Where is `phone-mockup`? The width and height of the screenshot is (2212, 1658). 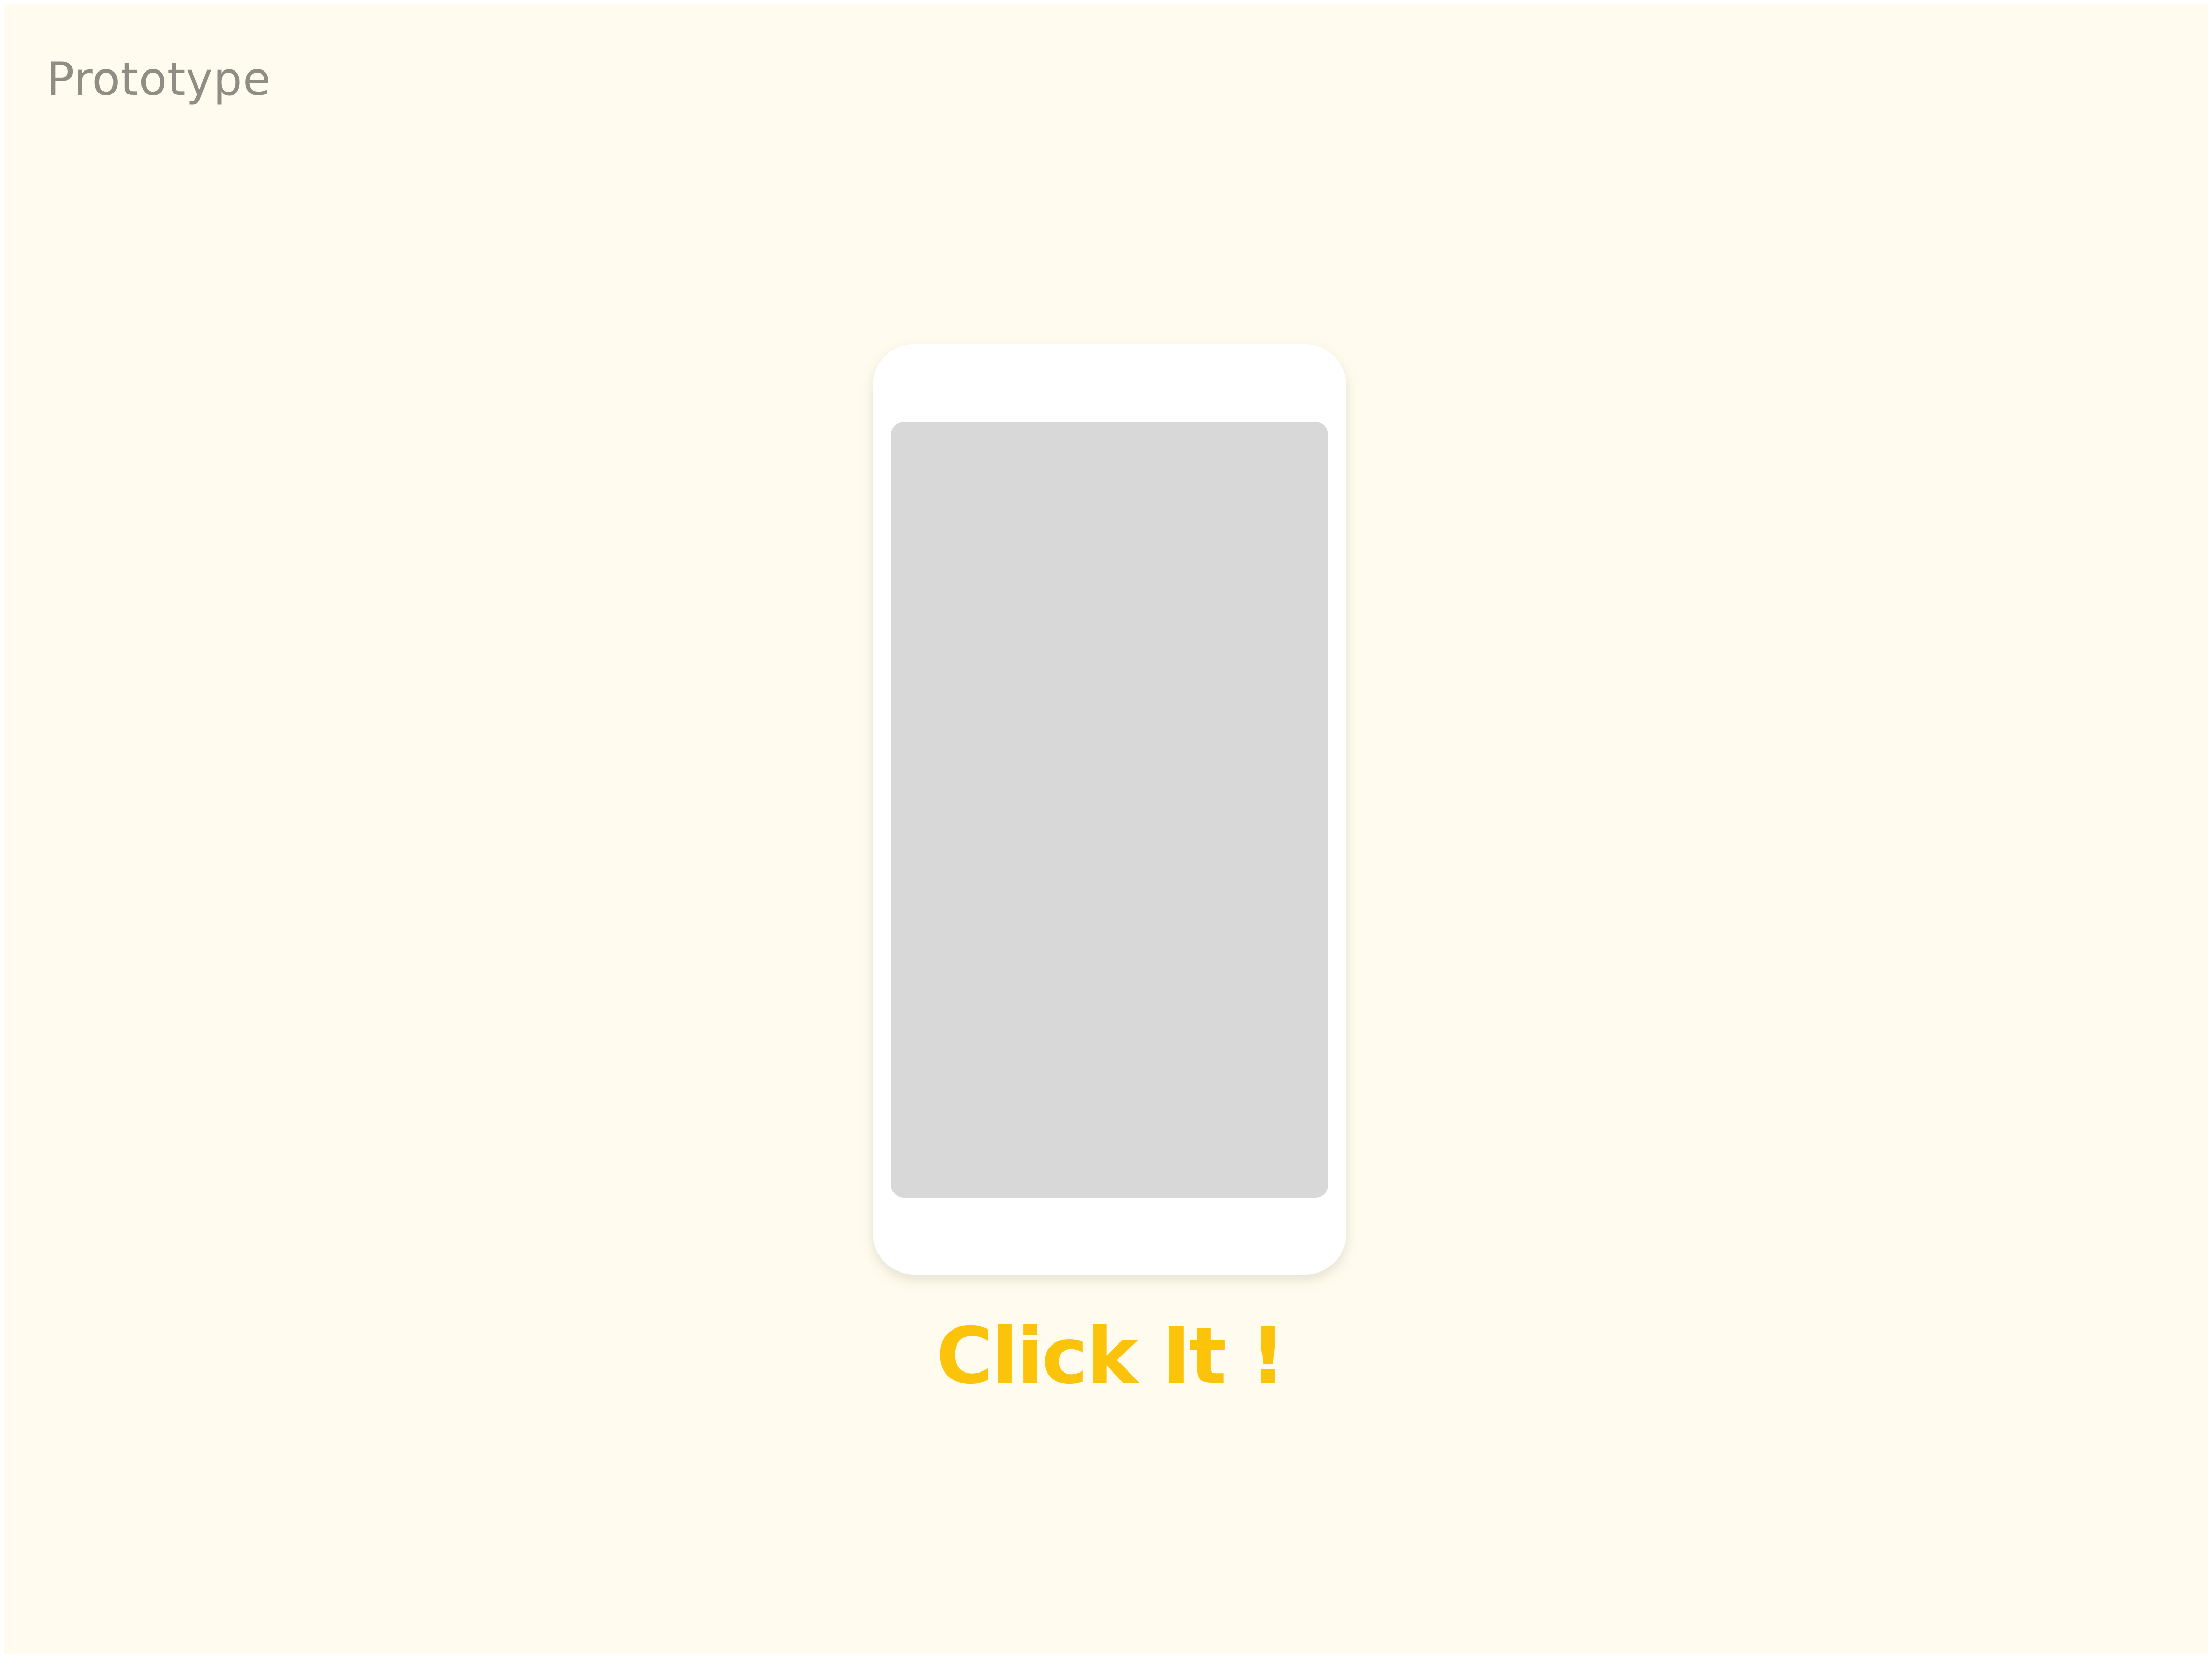 phone-mockup is located at coordinates (1109, 809).